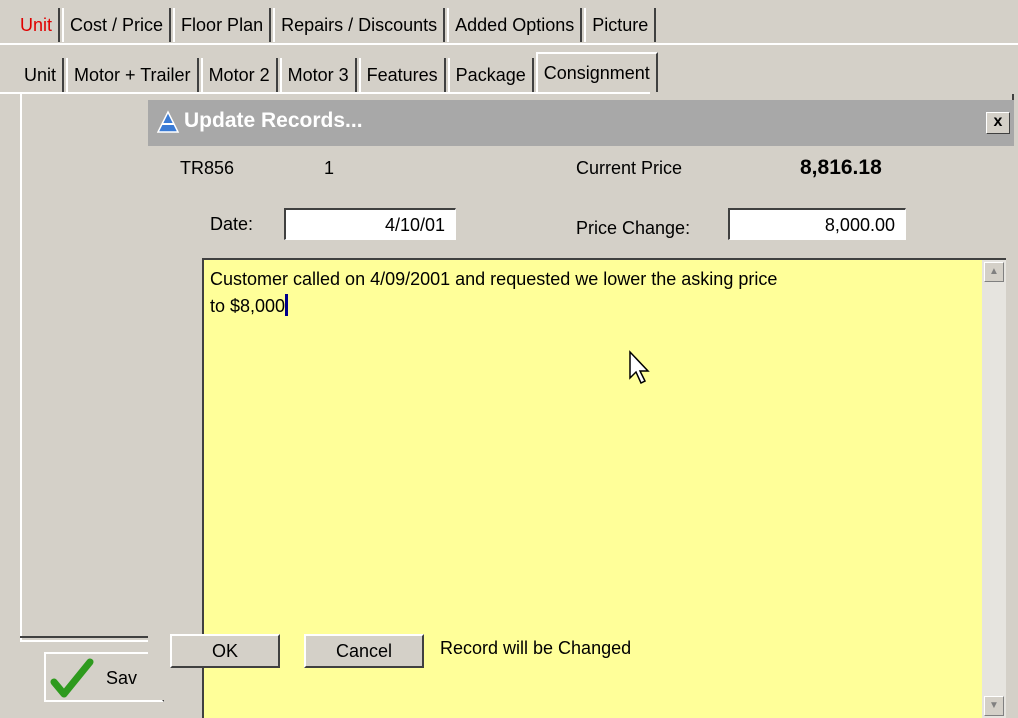 This screenshot has height=718, width=1018. What do you see at coordinates (515, 25) in the screenshot?
I see `tab-added-options: Added Options` at bounding box center [515, 25].